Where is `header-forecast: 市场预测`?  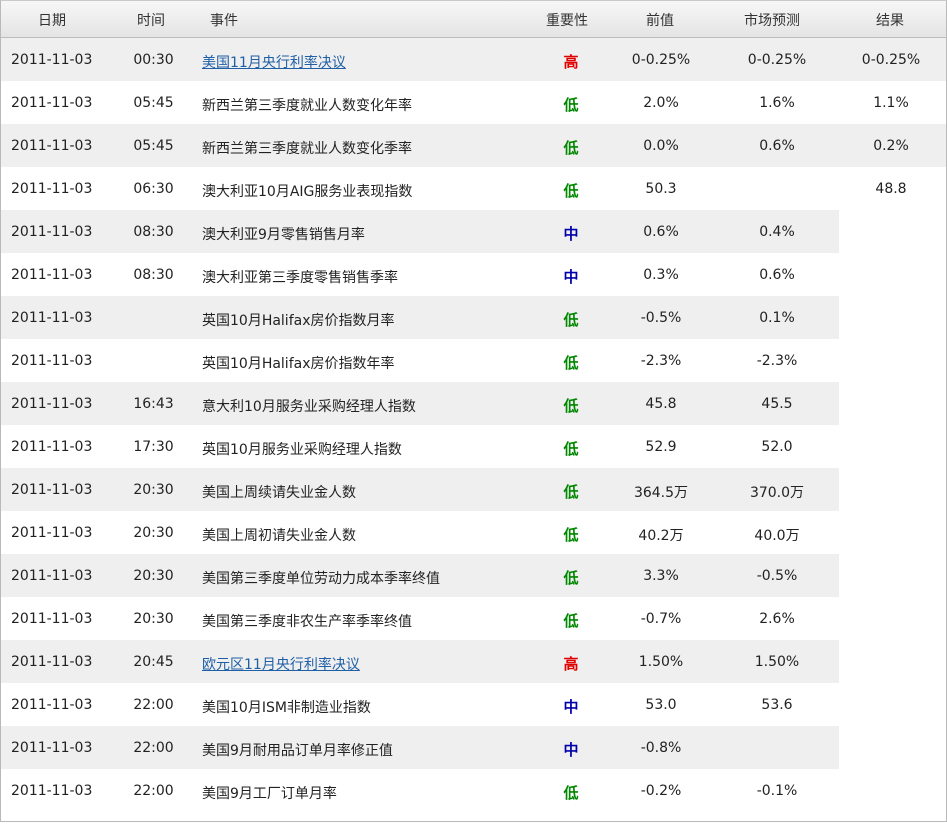
header-forecast: 市场预测 is located at coordinates (772, 20).